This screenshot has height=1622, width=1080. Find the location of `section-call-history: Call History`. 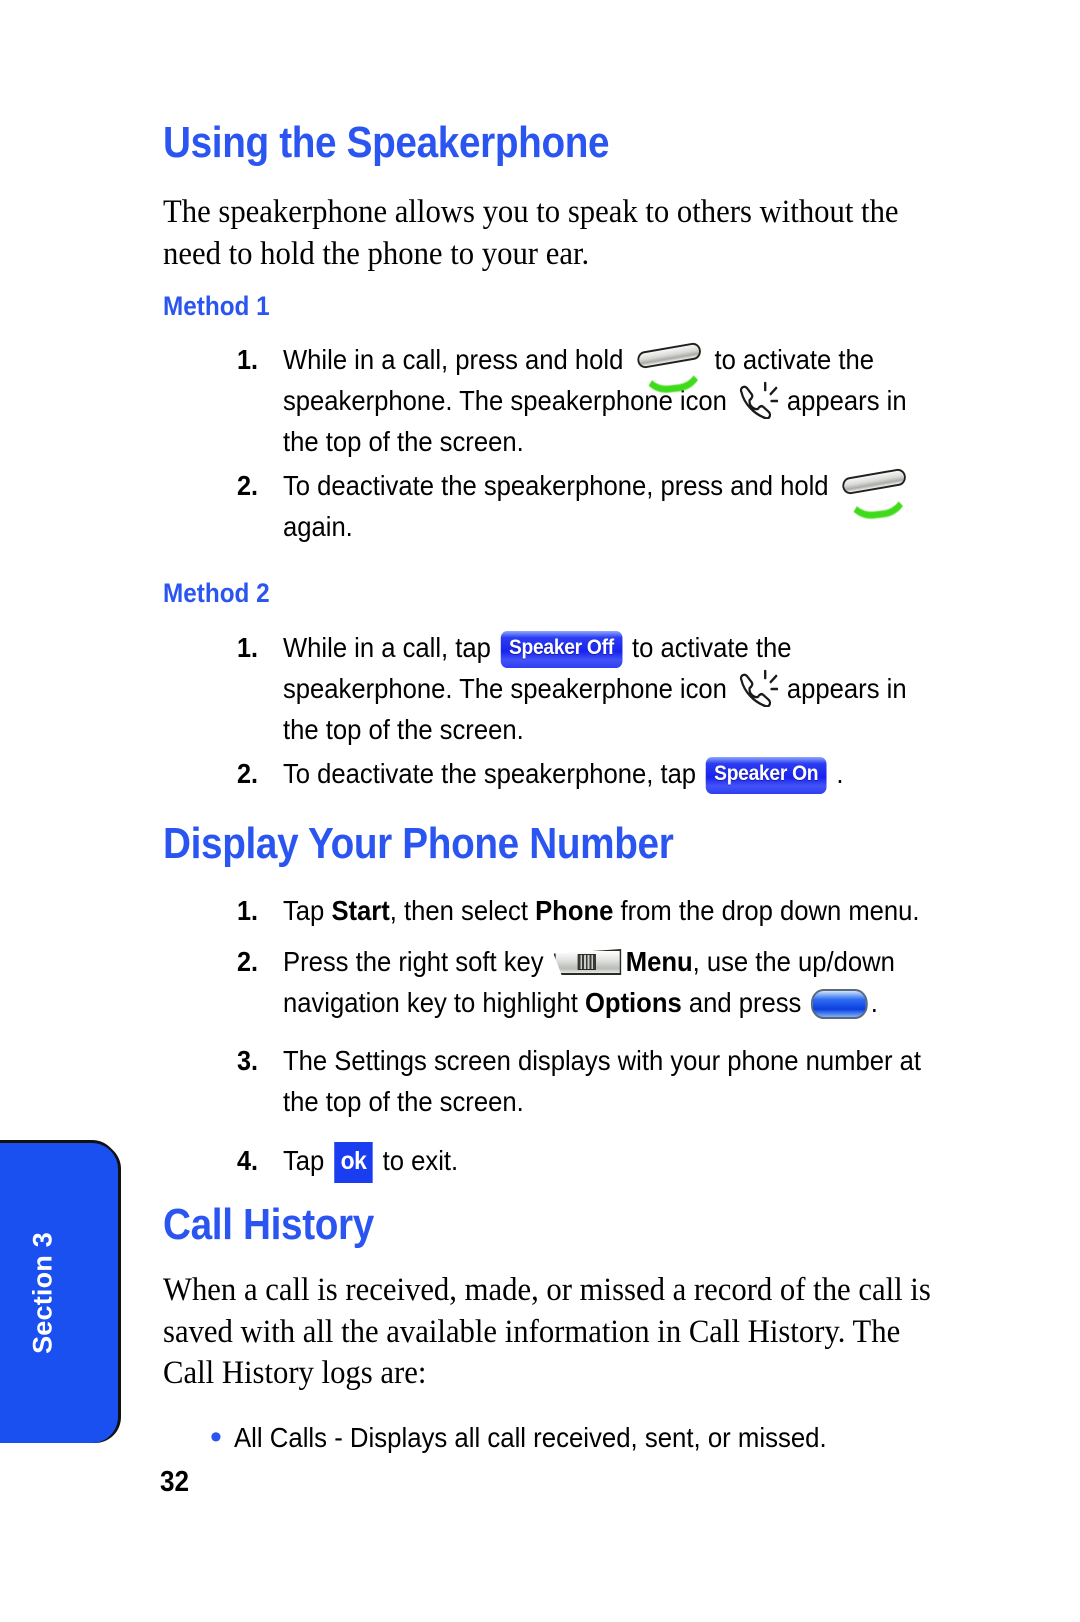

section-call-history: Call History is located at coordinates (578, 1225).